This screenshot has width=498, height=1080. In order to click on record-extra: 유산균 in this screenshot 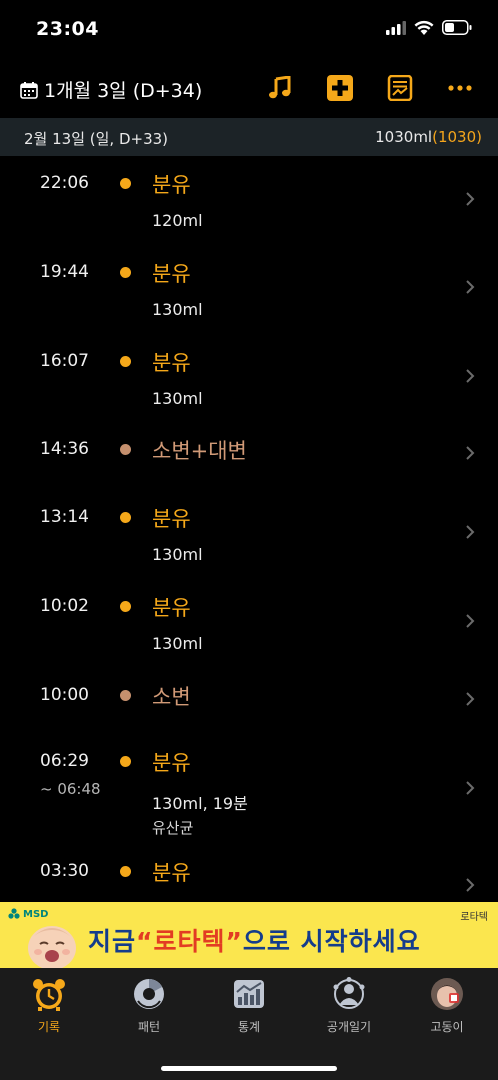, I will do `click(173, 828)`.